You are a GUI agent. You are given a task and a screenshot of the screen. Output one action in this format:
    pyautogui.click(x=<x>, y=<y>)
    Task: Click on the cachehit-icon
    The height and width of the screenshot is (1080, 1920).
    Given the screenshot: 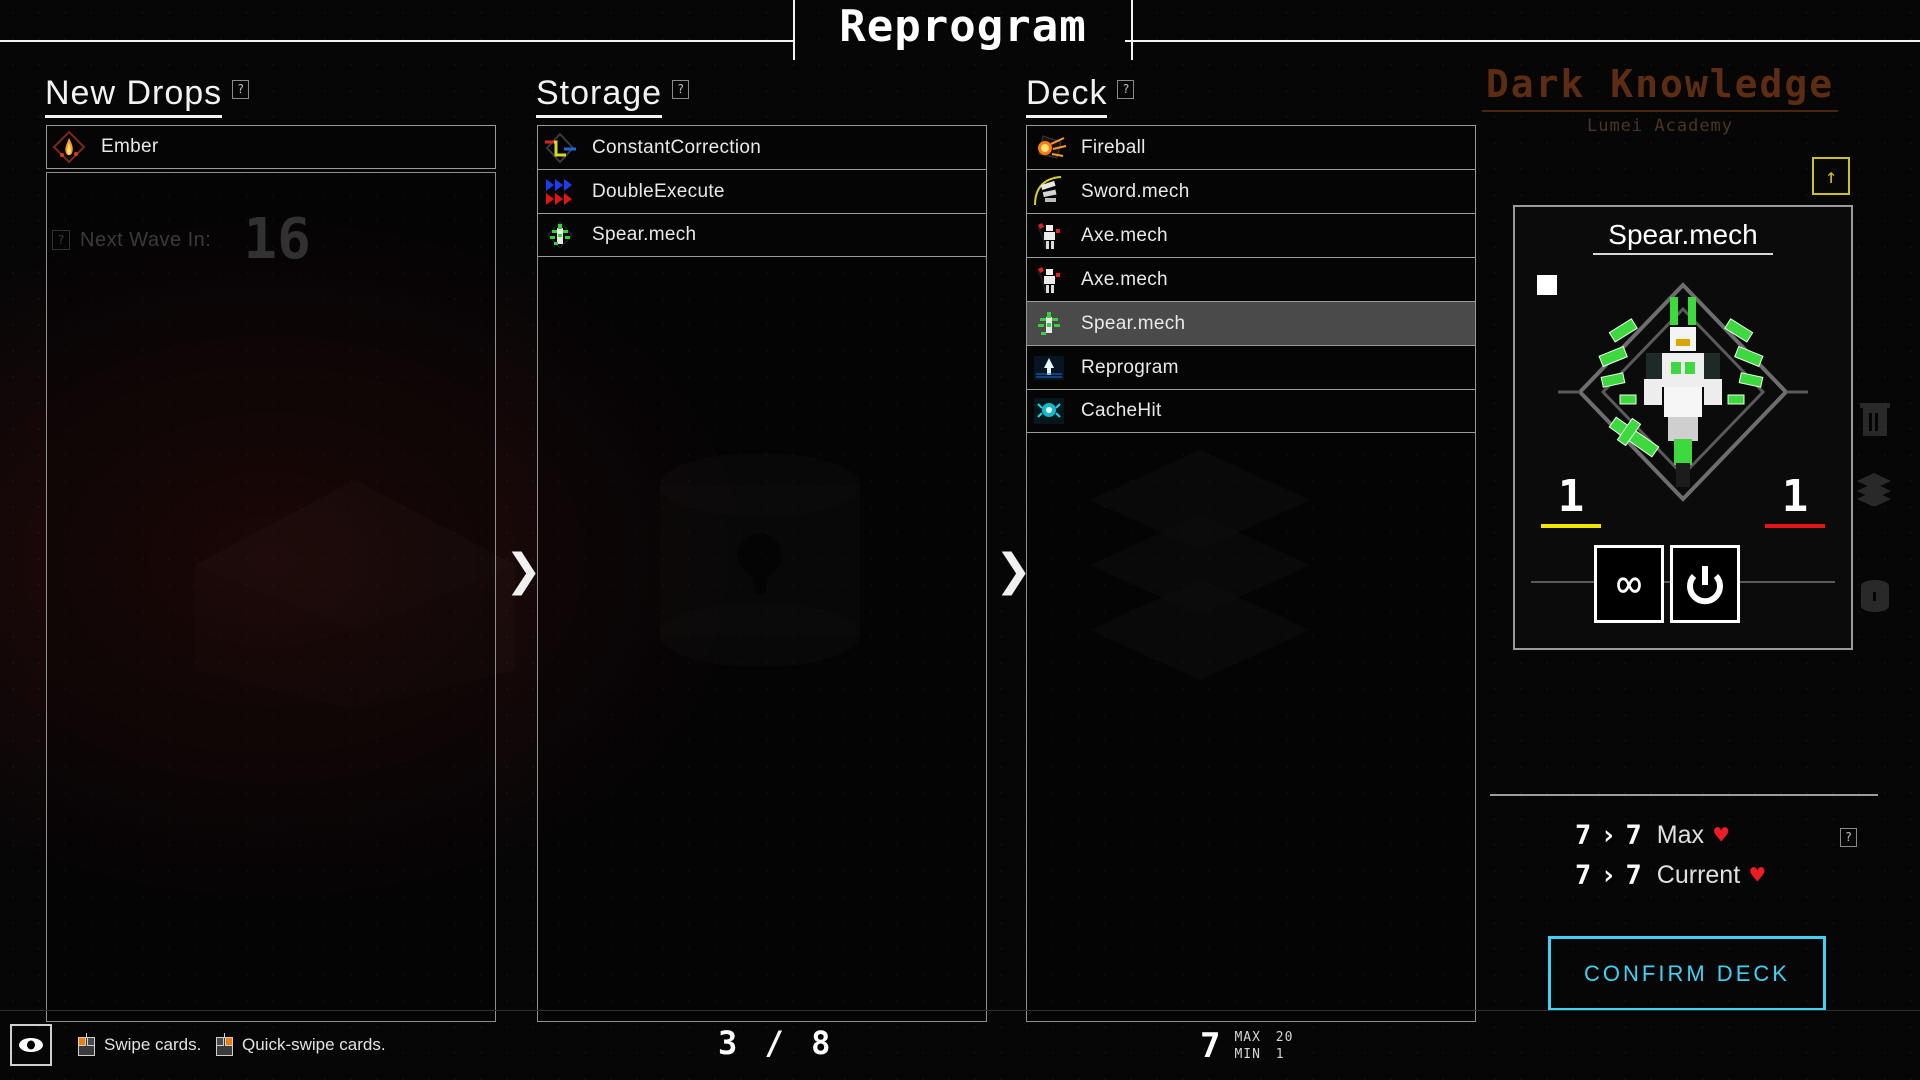 What is the action you would take?
    pyautogui.click(x=1049, y=411)
    